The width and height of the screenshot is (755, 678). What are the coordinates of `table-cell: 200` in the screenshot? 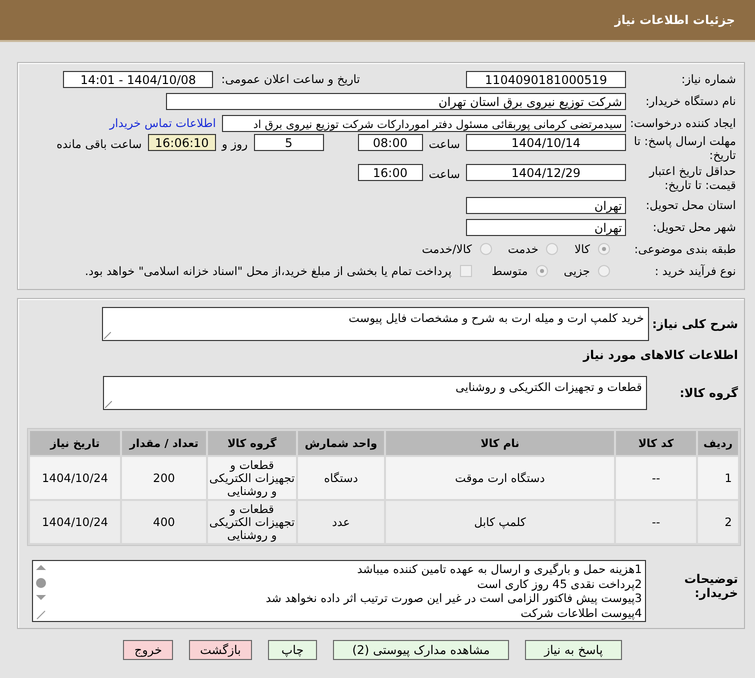 It's located at (164, 478).